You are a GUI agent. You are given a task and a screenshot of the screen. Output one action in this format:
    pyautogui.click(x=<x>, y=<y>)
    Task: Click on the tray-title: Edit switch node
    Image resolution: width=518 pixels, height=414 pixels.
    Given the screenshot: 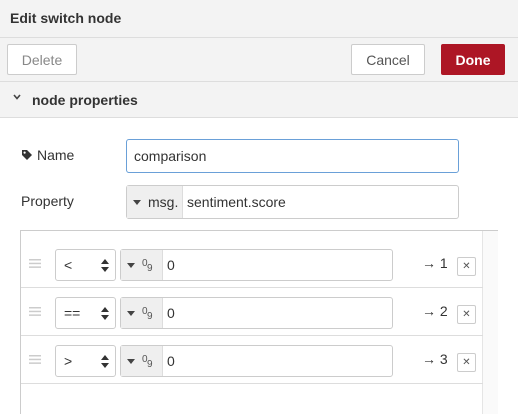 What is the action you would take?
    pyautogui.click(x=66, y=18)
    